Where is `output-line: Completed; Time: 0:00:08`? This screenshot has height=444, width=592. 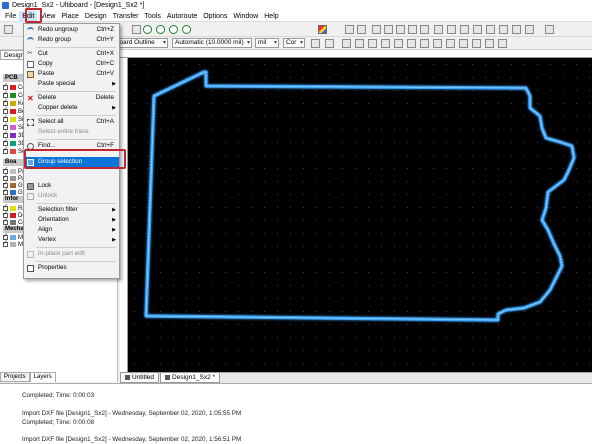
output-line: Completed; Time: 0:00:08 is located at coordinates (58, 422).